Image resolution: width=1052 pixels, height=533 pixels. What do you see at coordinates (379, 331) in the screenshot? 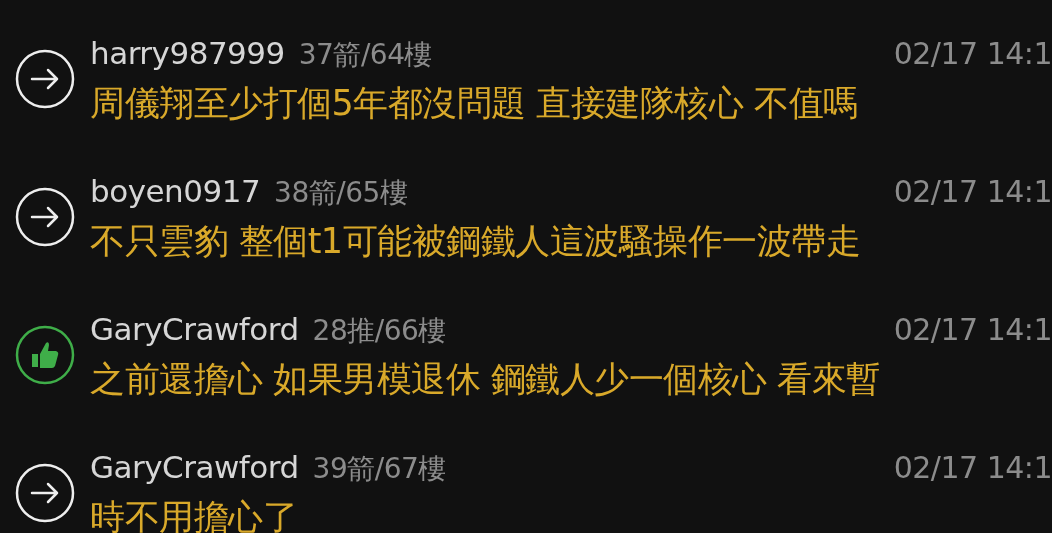
I see `floor-count: 28推/66樓` at bounding box center [379, 331].